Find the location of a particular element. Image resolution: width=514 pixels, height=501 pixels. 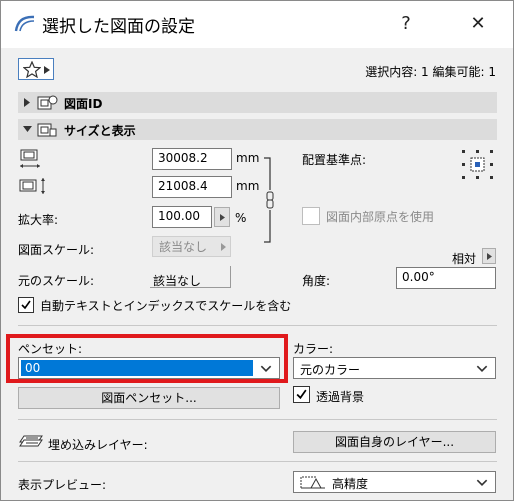

auto-text-label: 自動テキストとインデックスでスケールを含む is located at coordinates (166, 306).